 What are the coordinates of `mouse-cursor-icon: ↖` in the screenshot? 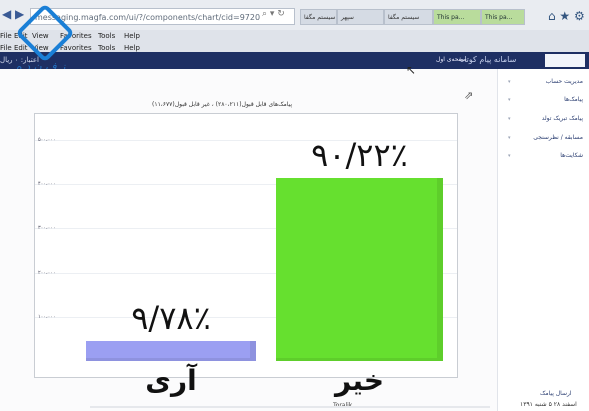 It's located at (411, 70).